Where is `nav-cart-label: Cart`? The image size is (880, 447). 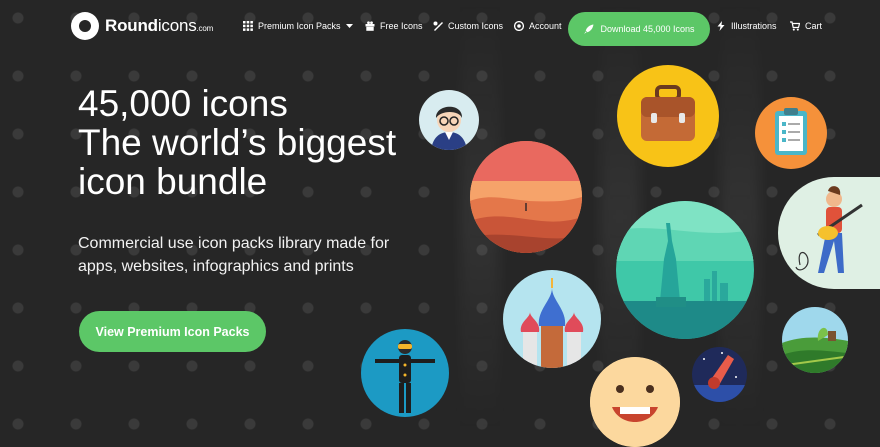 nav-cart-label: Cart is located at coordinates (814, 26).